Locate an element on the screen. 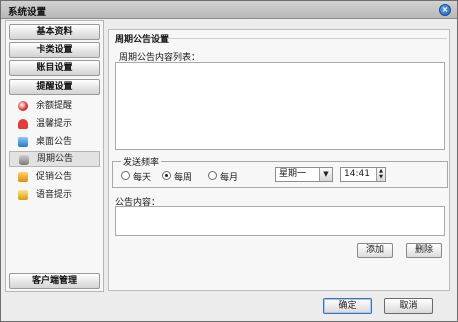 The height and width of the screenshot is (322, 458). sidebar-item-label: 桌面公告 is located at coordinates (54, 142).